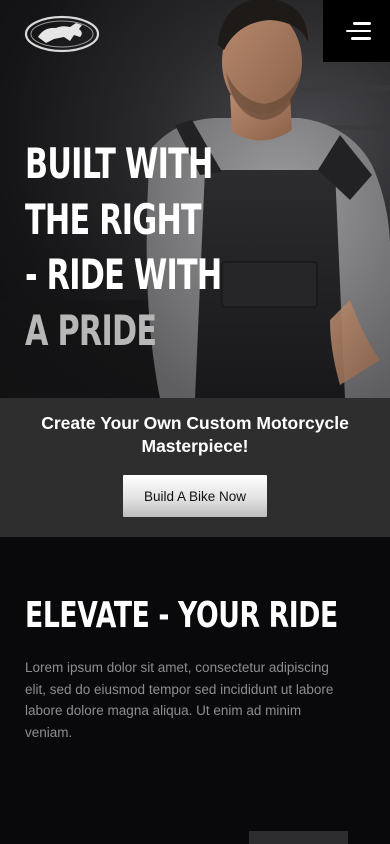  Describe the element at coordinates (119, 163) in the screenshot. I see `headline-line: BUILT WITH` at that location.